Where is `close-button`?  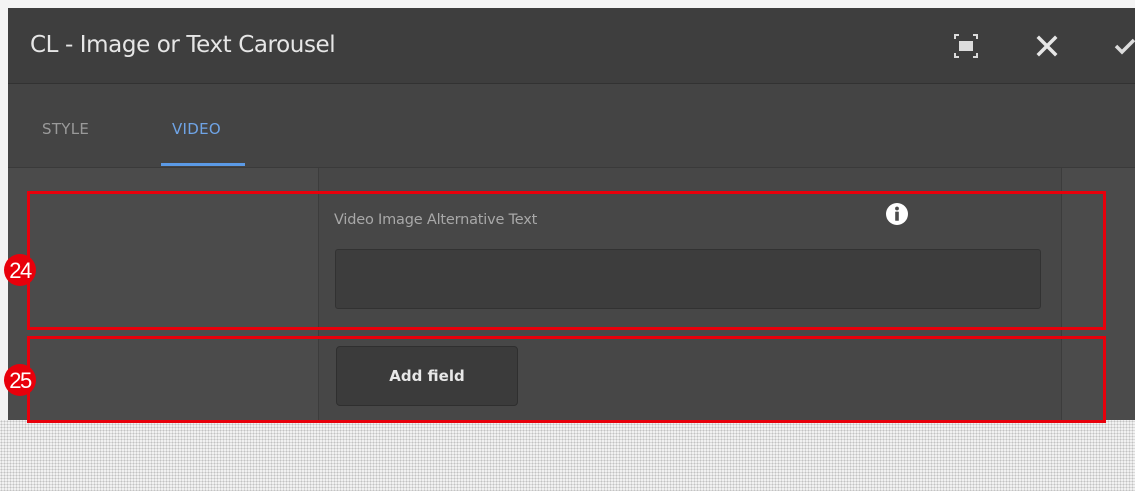 close-button is located at coordinates (1047, 46).